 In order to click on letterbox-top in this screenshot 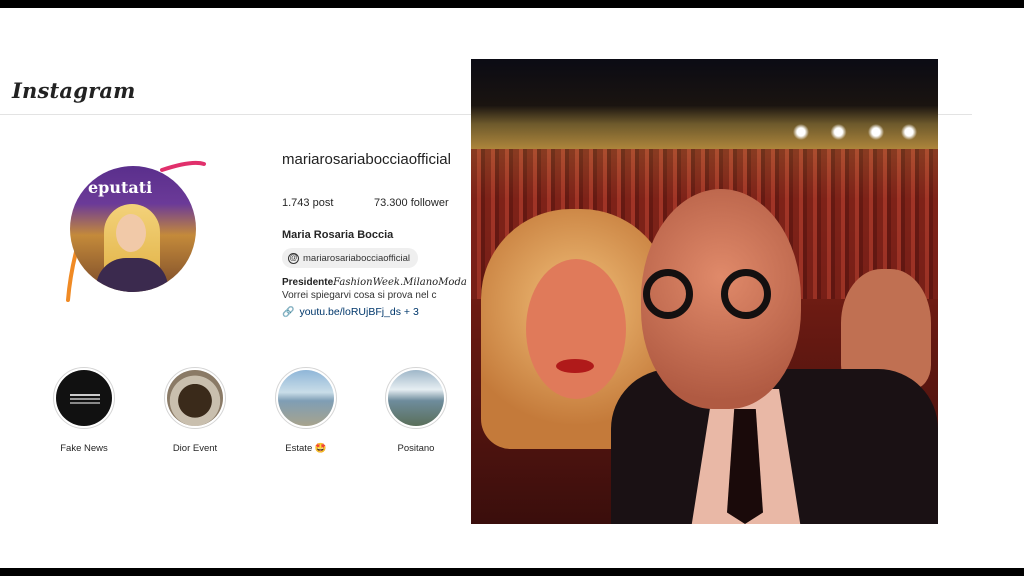, I will do `click(512, 4)`.